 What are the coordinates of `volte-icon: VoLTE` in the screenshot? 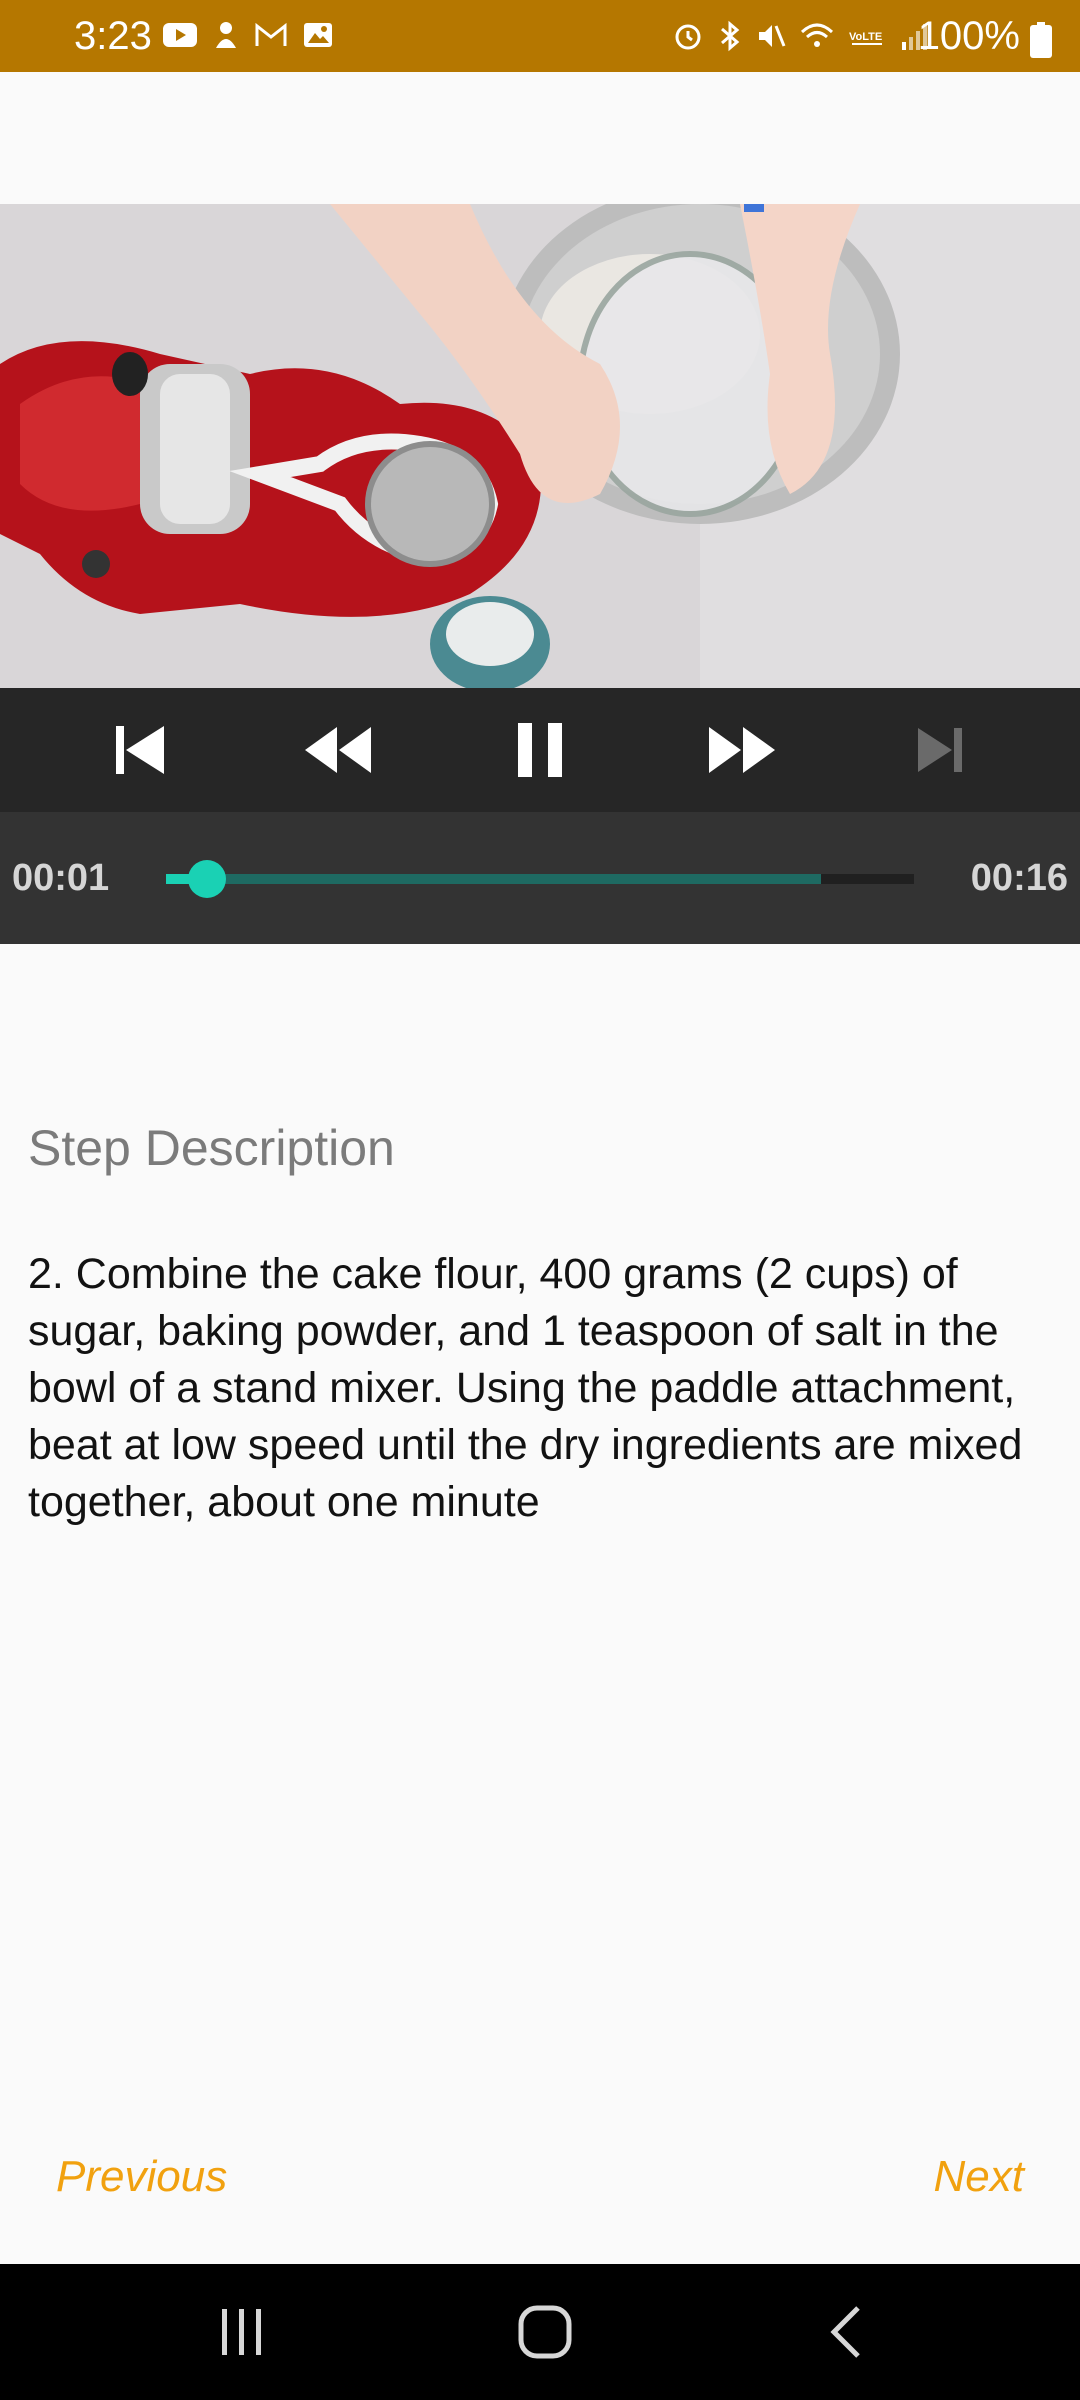 It's located at (865, 38).